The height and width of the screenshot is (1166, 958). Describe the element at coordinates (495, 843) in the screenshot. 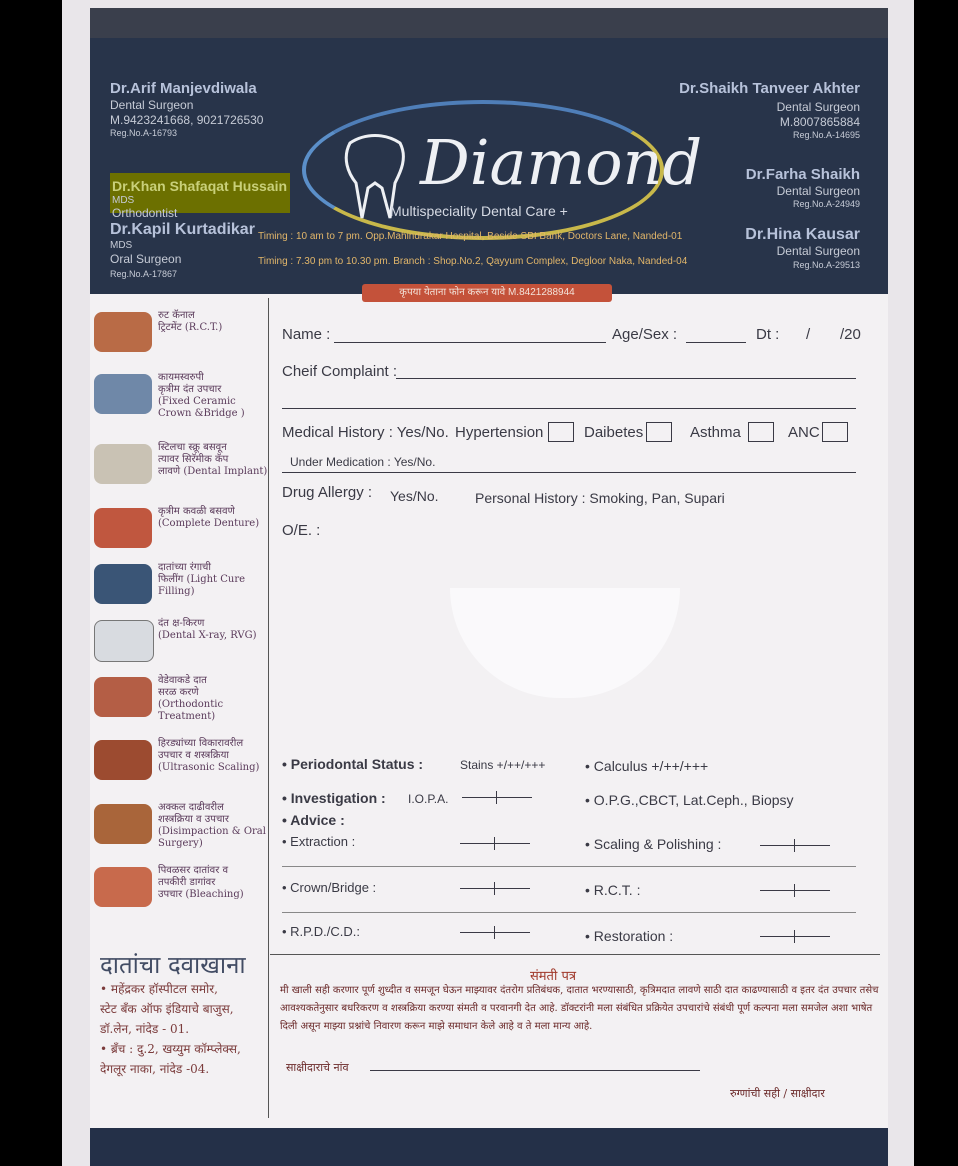

I see `extraction-cross-icon` at that location.